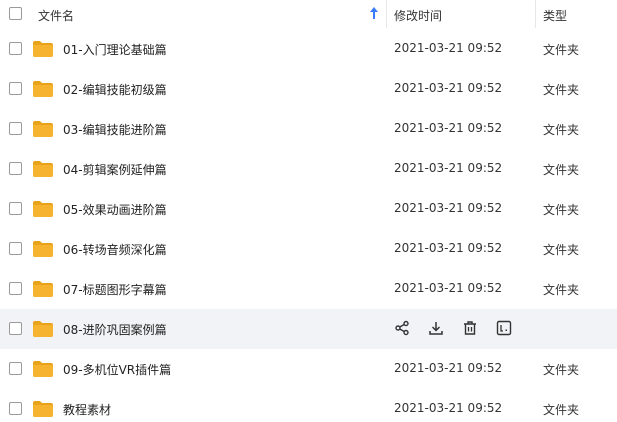 The width and height of the screenshot is (617, 422). I want to click on column-header-type: 类型, so click(555, 15).